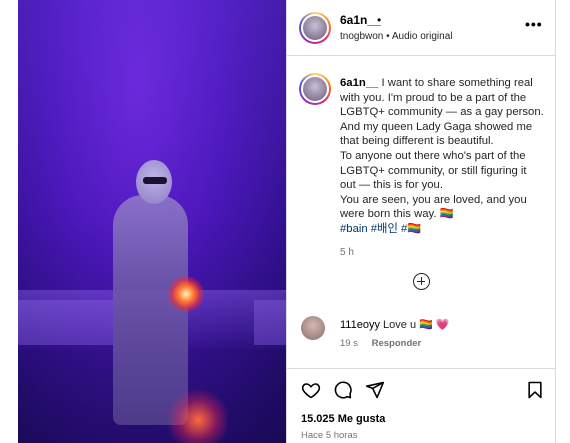 Image resolution: width=570 pixels, height=443 pixels. Describe the element at coordinates (534, 24) in the screenshot. I see `more-options-icon: •••` at that location.